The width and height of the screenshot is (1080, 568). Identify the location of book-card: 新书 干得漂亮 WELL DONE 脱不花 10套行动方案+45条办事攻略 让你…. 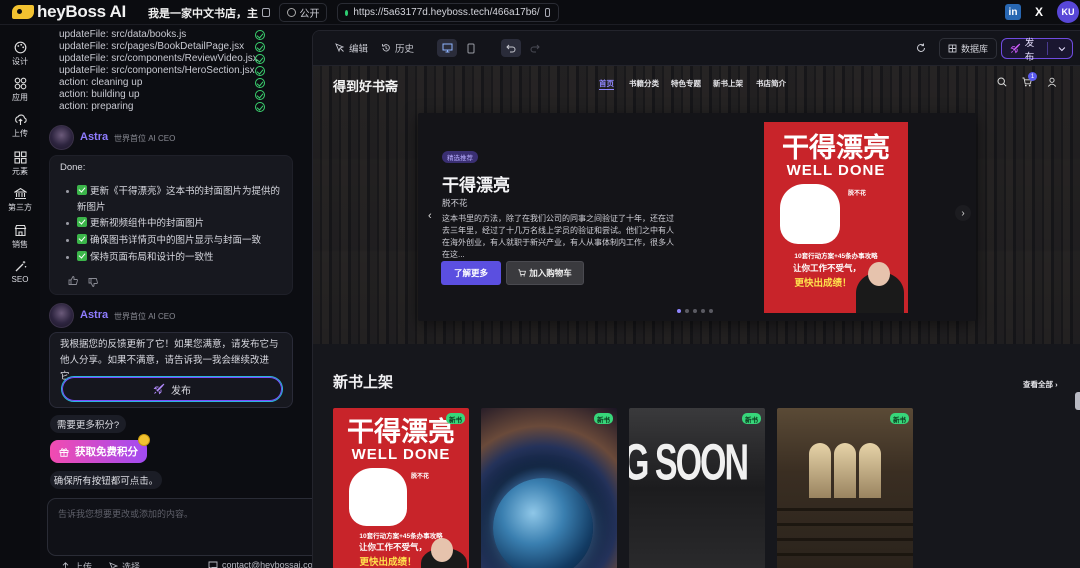
(401, 488).